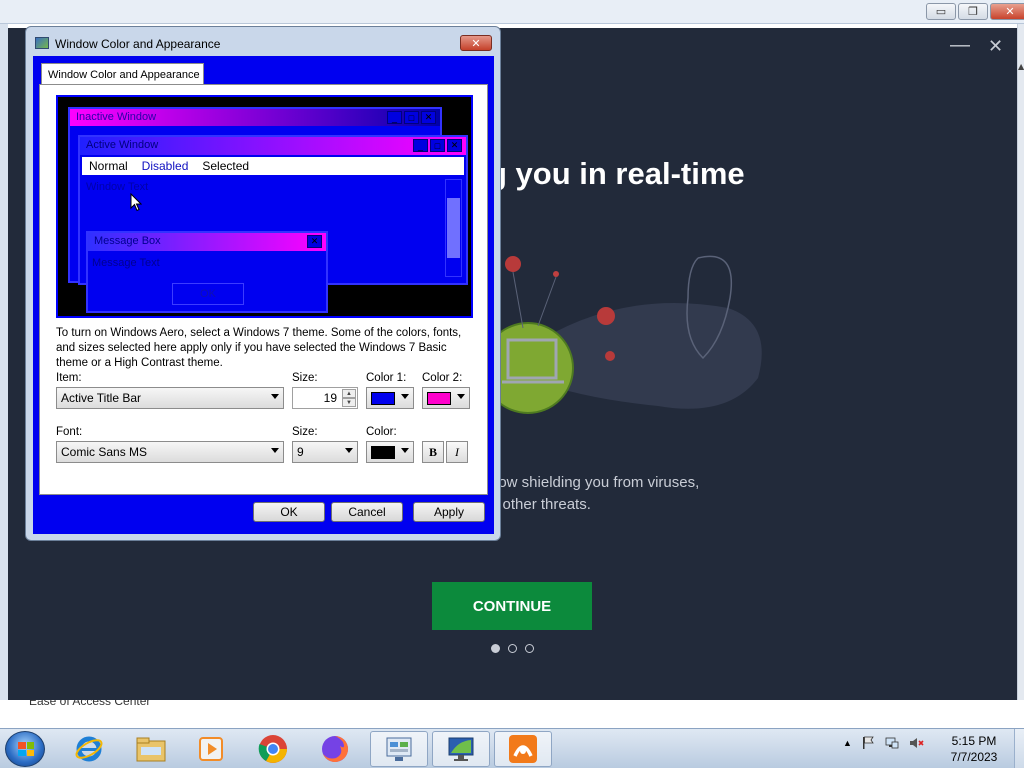  Describe the element at coordinates (974, 749) in the screenshot. I see `system-clock: 5:15 PM 7/7/2023` at that location.